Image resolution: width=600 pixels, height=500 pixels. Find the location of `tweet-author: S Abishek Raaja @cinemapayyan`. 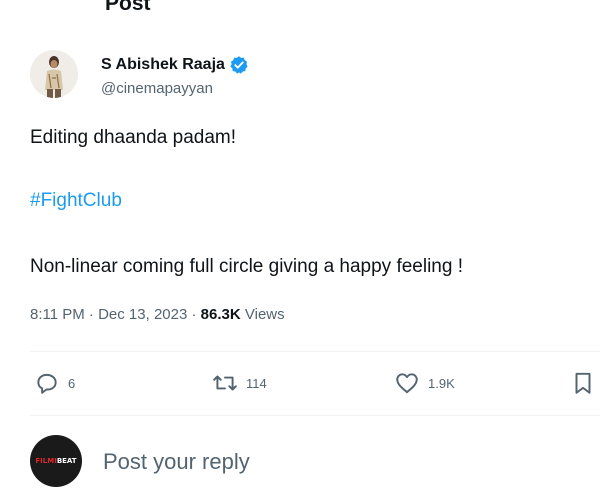

tweet-author: S Abishek Raaja @cinemapayyan is located at coordinates (310, 78).